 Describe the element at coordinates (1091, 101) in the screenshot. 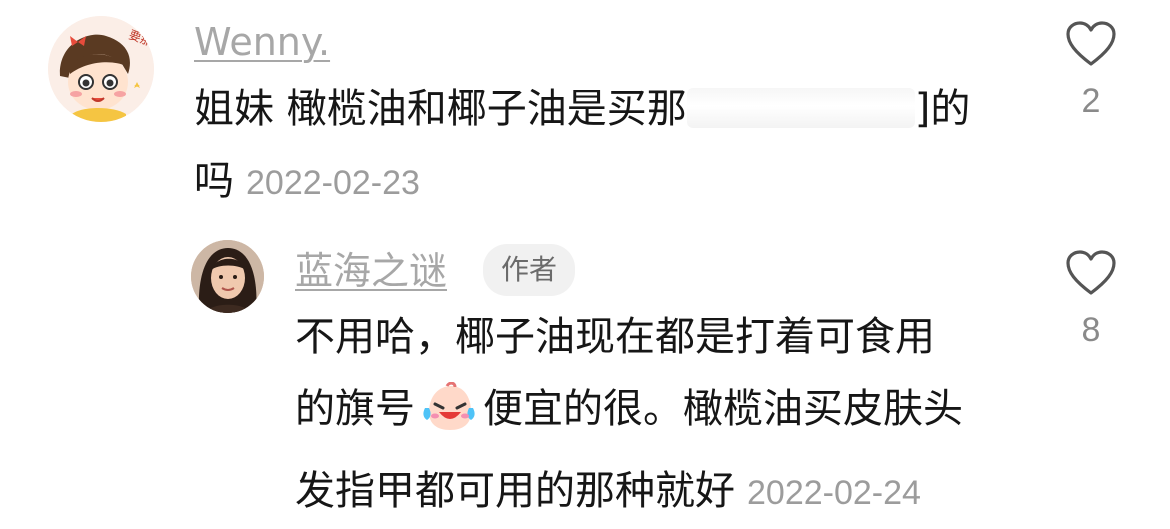

I see `like-count: 2` at that location.